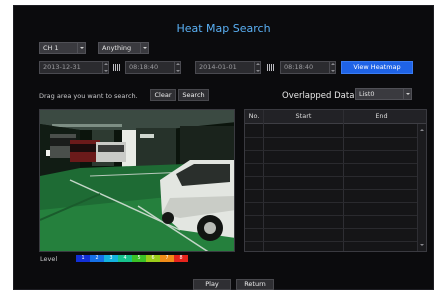 This screenshot has height=295, width=439. What do you see at coordinates (83, 258) in the screenshot?
I see `level-swatch-1: 1` at bounding box center [83, 258].